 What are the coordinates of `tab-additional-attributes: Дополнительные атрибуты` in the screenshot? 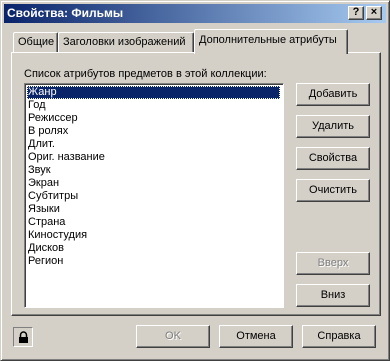 It's located at (271, 41).